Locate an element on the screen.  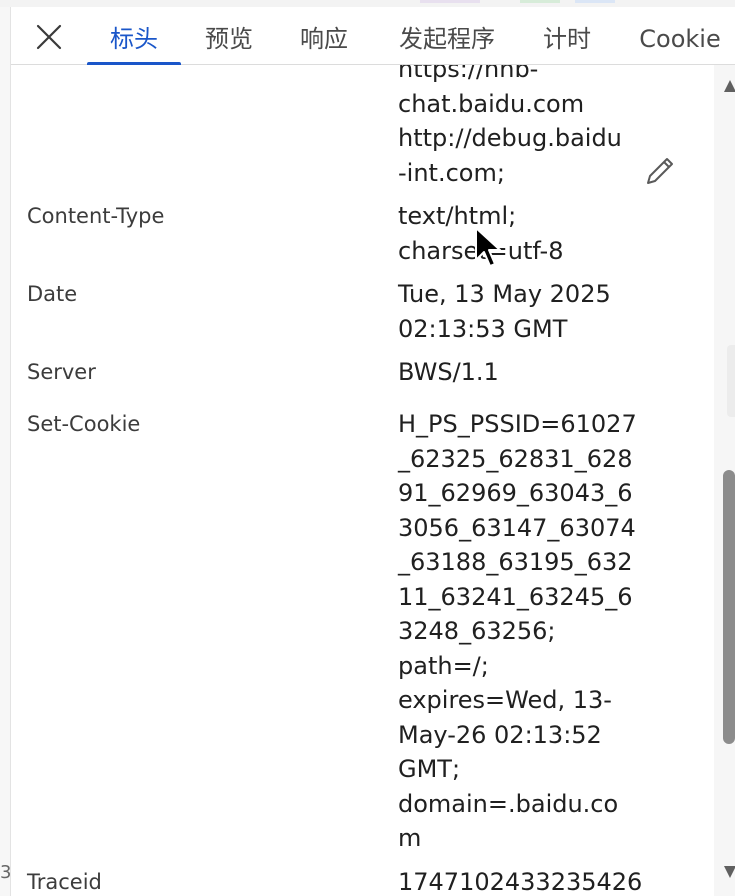
close-icon is located at coordinates (49, 37).